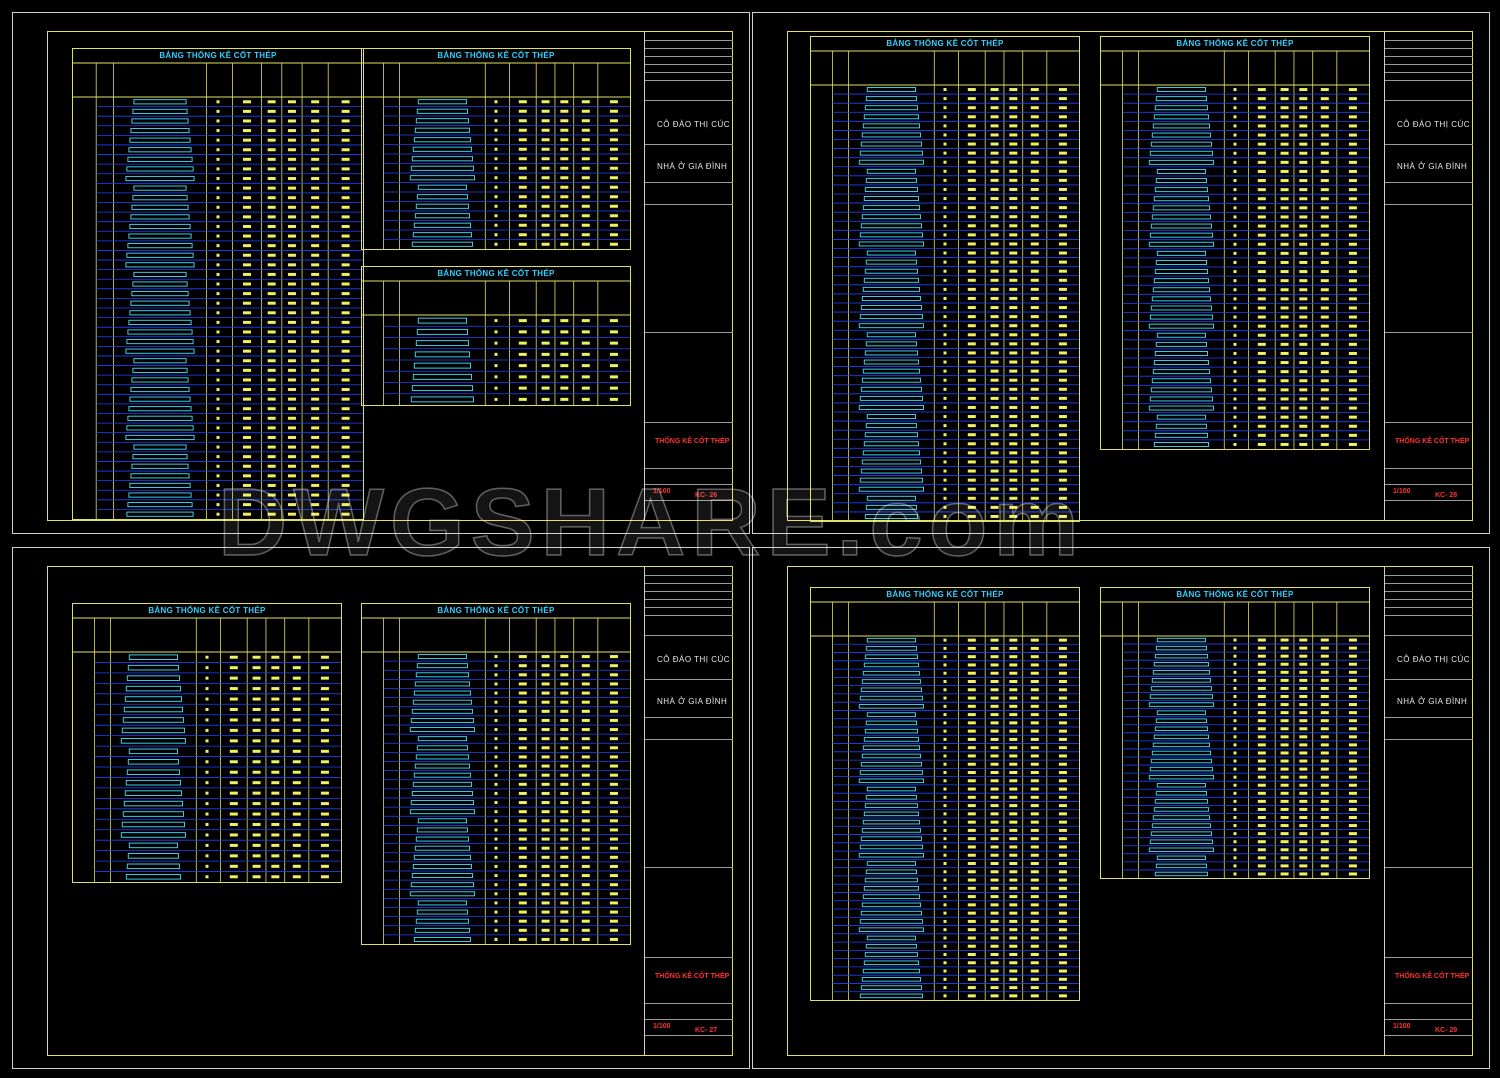 The width and height of the screenshot is (1500, 1078). Describe the element at coordinates (496, 342) in the screenshot. I see `table-grid` at that location.